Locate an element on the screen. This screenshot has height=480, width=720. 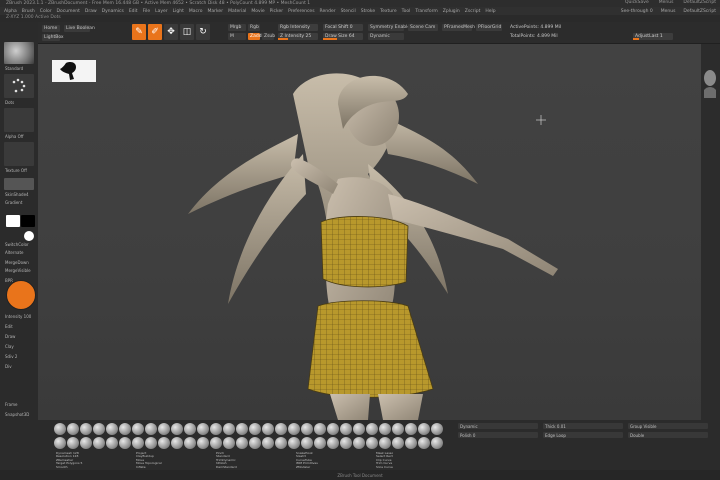
secondary-color-swatch is located at coordinates (28, 221).